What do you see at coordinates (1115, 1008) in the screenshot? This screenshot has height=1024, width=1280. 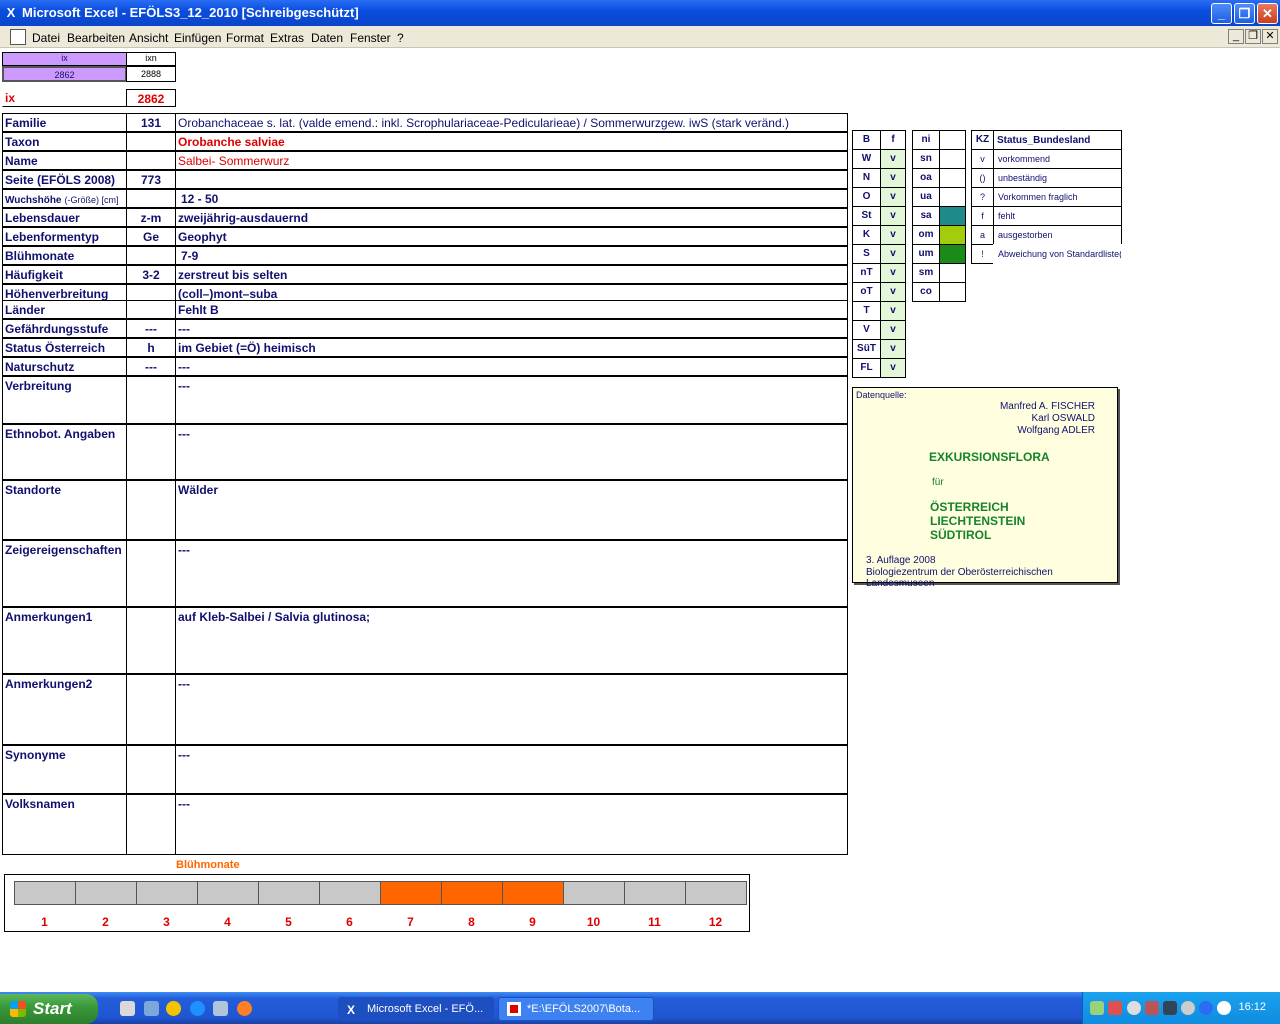 I see `volume-muted-icon` at bounding box center [1115, 1008].